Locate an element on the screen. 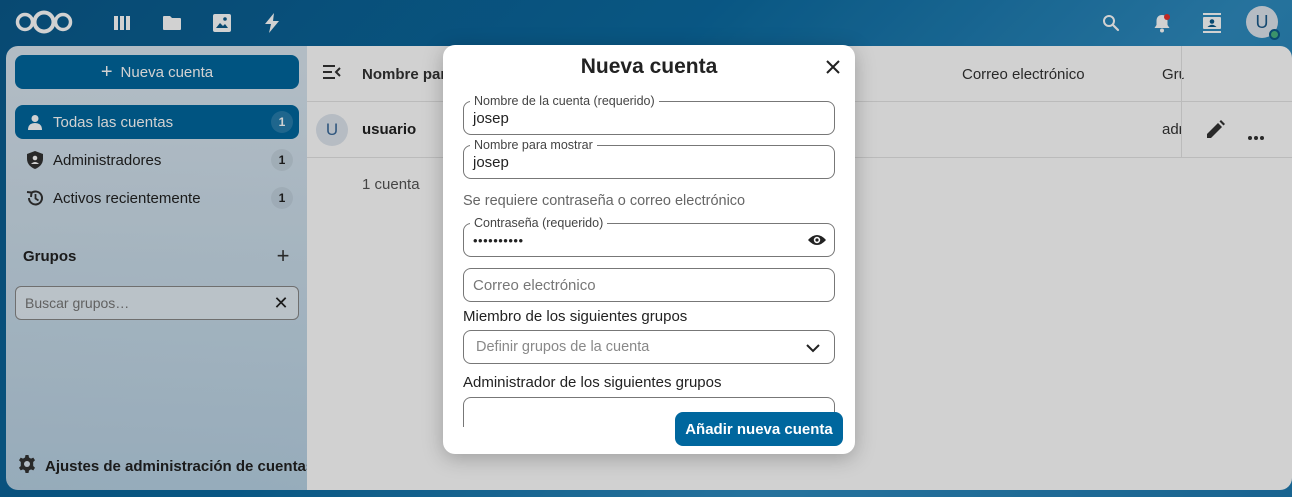  avatar: U is located at coordinates (332, 130).